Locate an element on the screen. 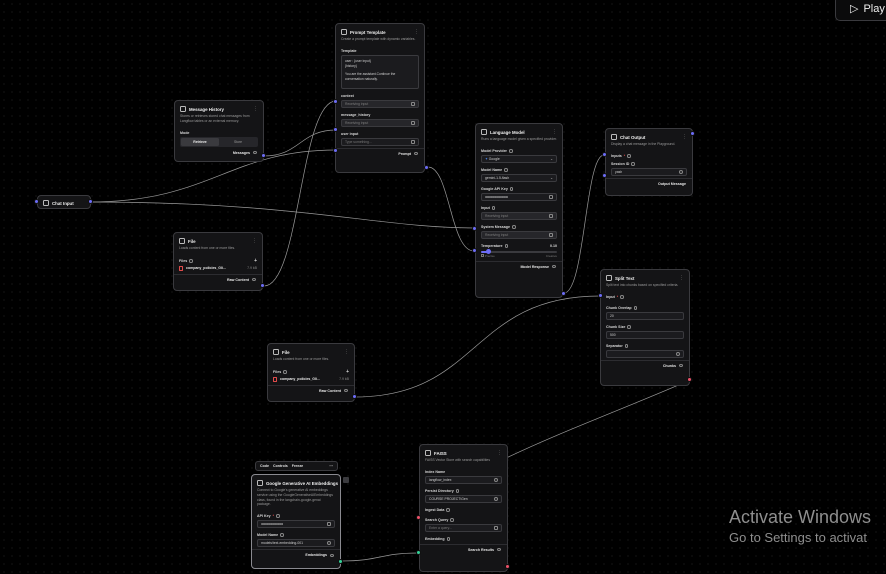 This screenshot has height=574, width=886. info-icon is located at coordinates (633, 163).